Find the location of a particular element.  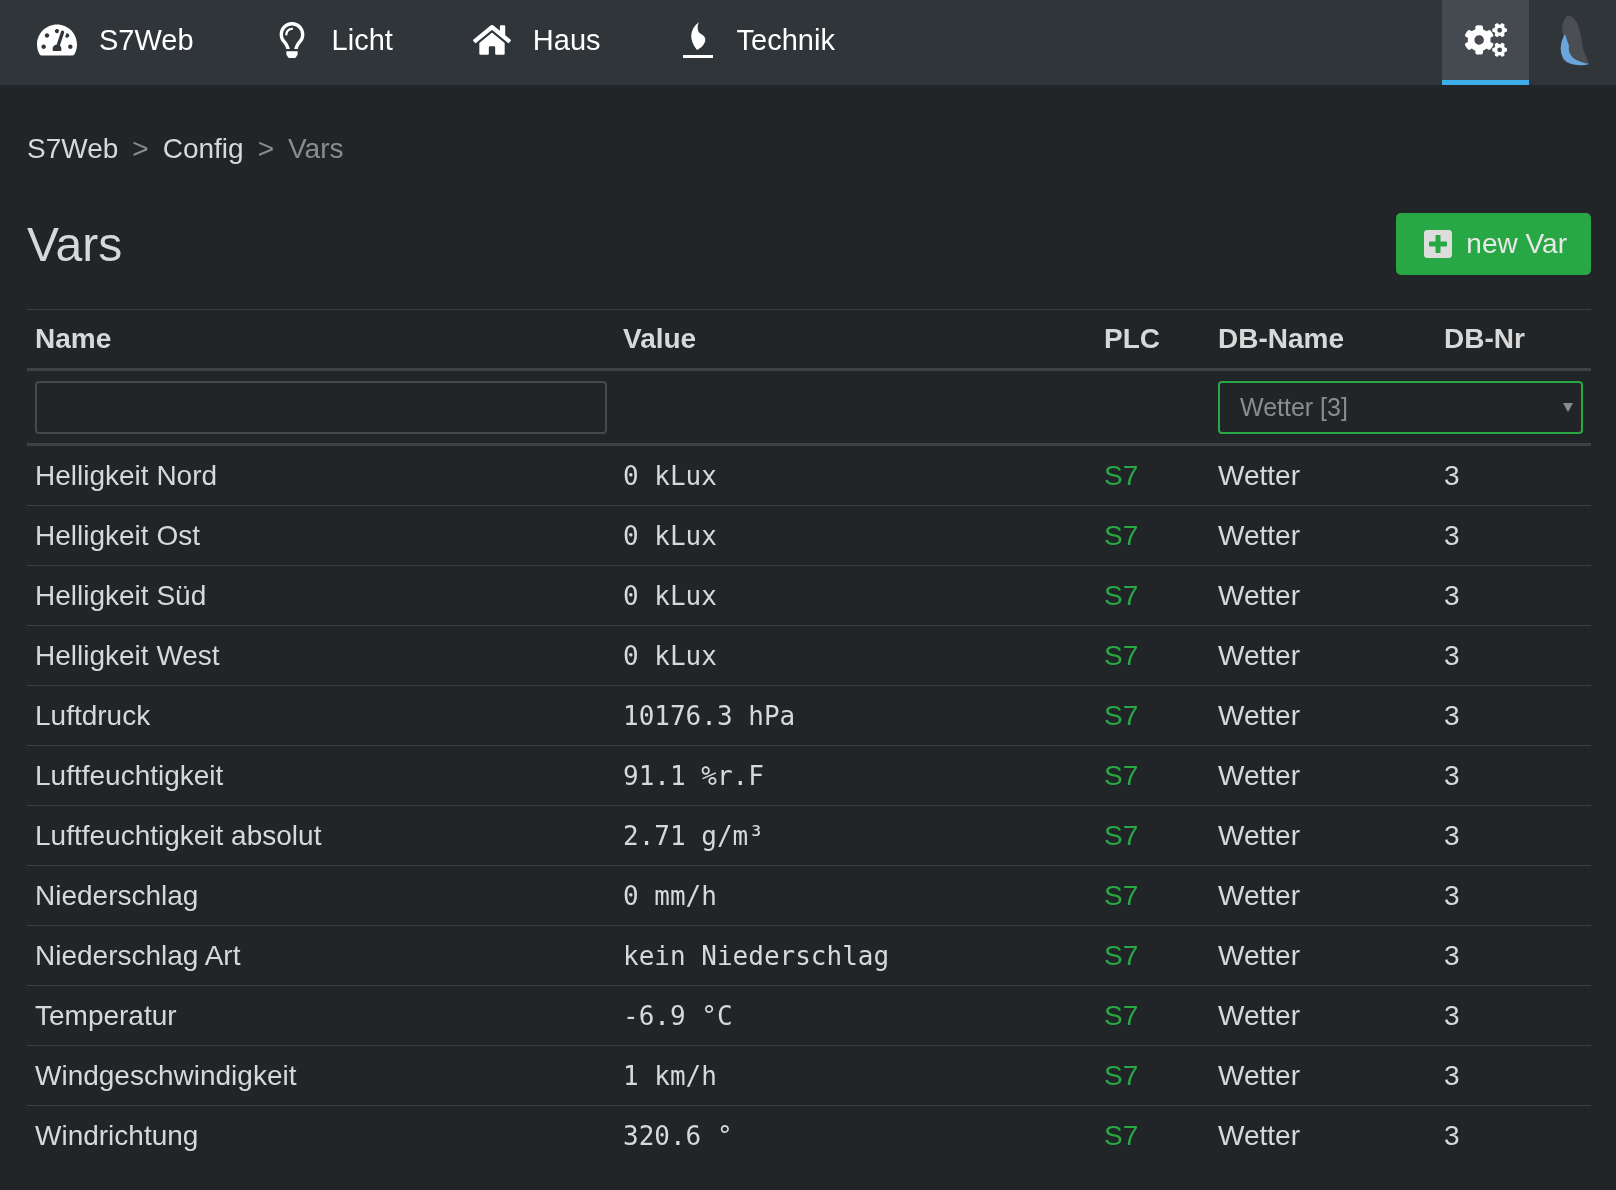

table-cell: 320.6 ° is located at coordinates (855, 1135).